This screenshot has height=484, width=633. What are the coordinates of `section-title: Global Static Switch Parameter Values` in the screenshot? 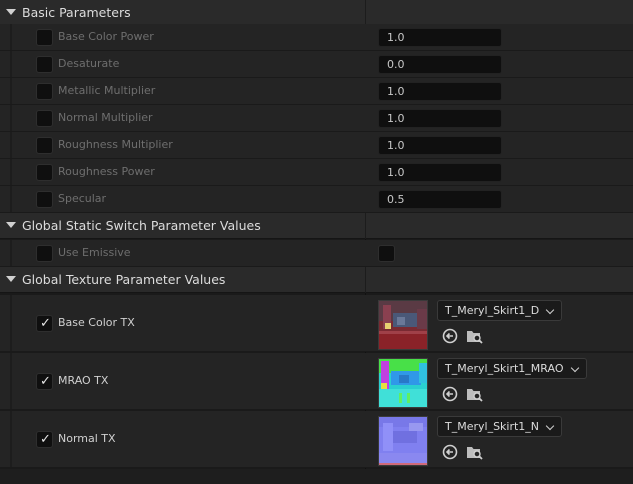 It's located at (141, 225).